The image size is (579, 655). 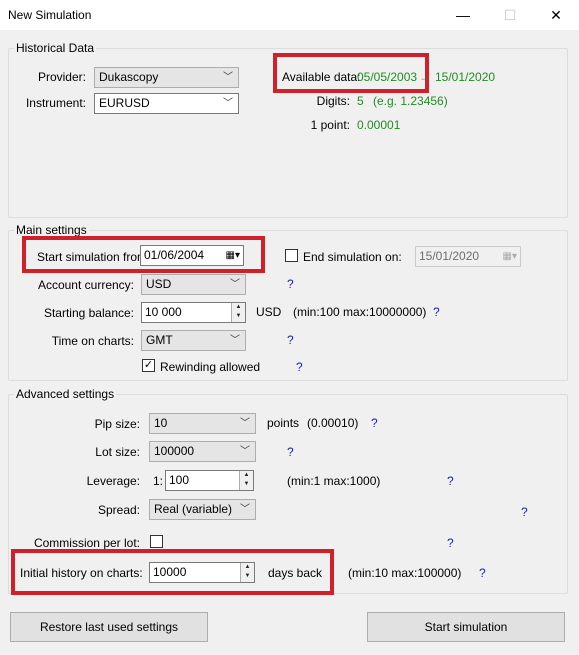 What do you see at coordinates (163, 312) in the screenshot?
I see `starting-balance-value: 10 000` at bounding box center [163, 312].